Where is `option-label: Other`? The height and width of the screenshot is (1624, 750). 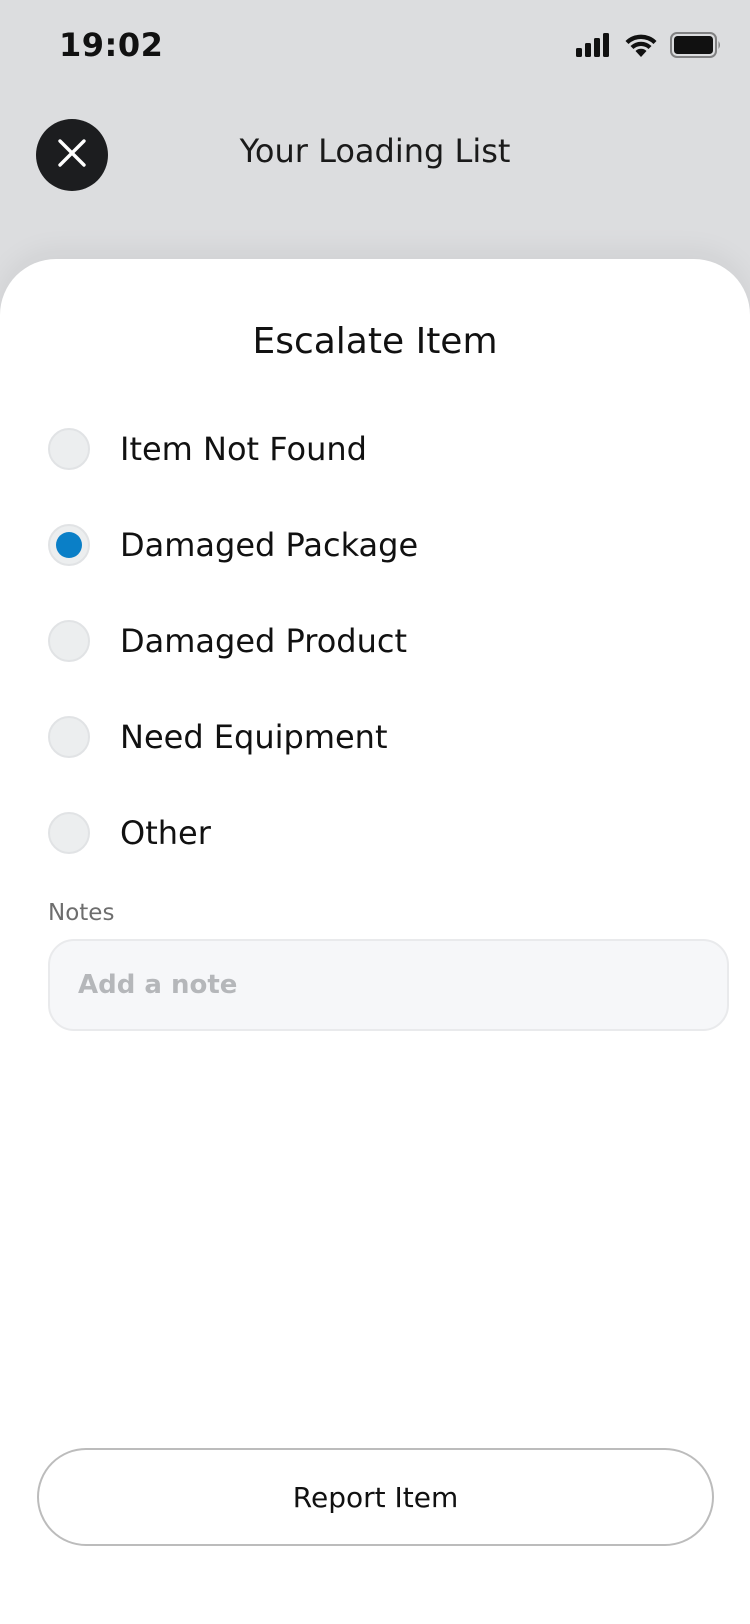
option-label: Other is located at coordinates (165, 833).